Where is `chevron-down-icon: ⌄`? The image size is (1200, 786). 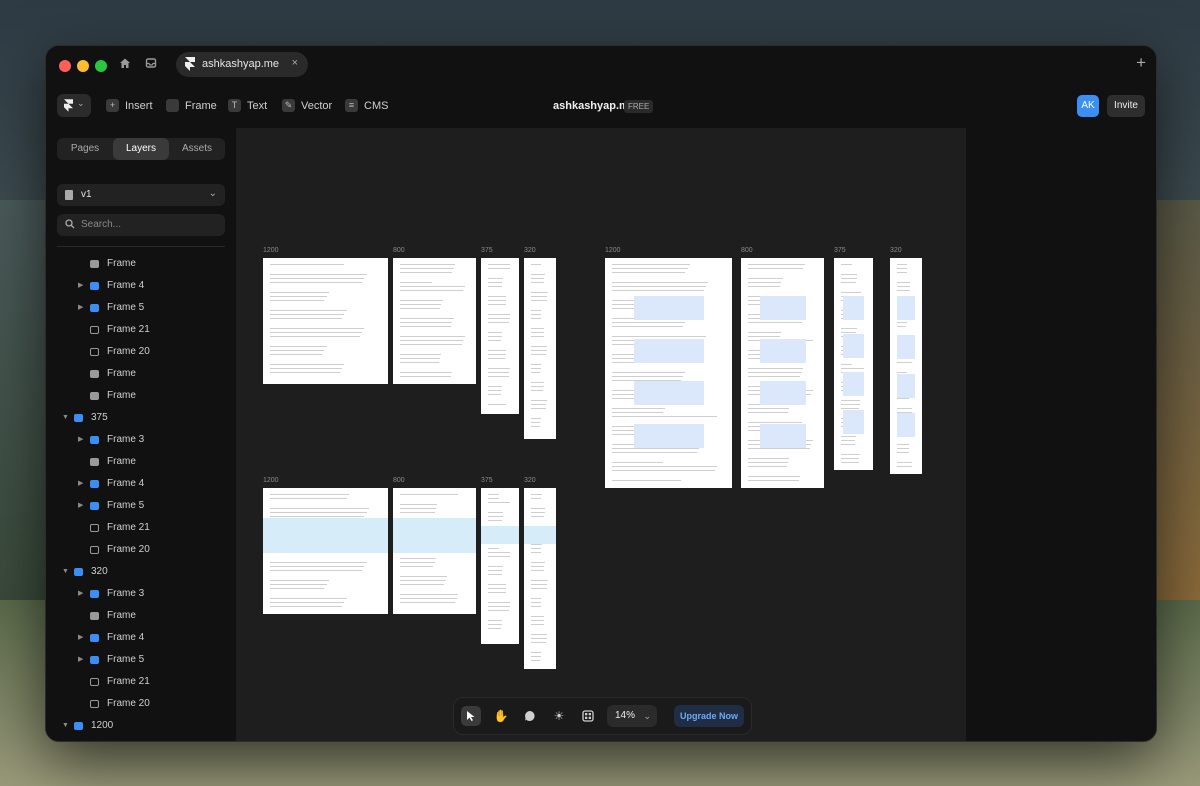
chevron-down-icon: ⌄ is located at coordinates (81, 103).